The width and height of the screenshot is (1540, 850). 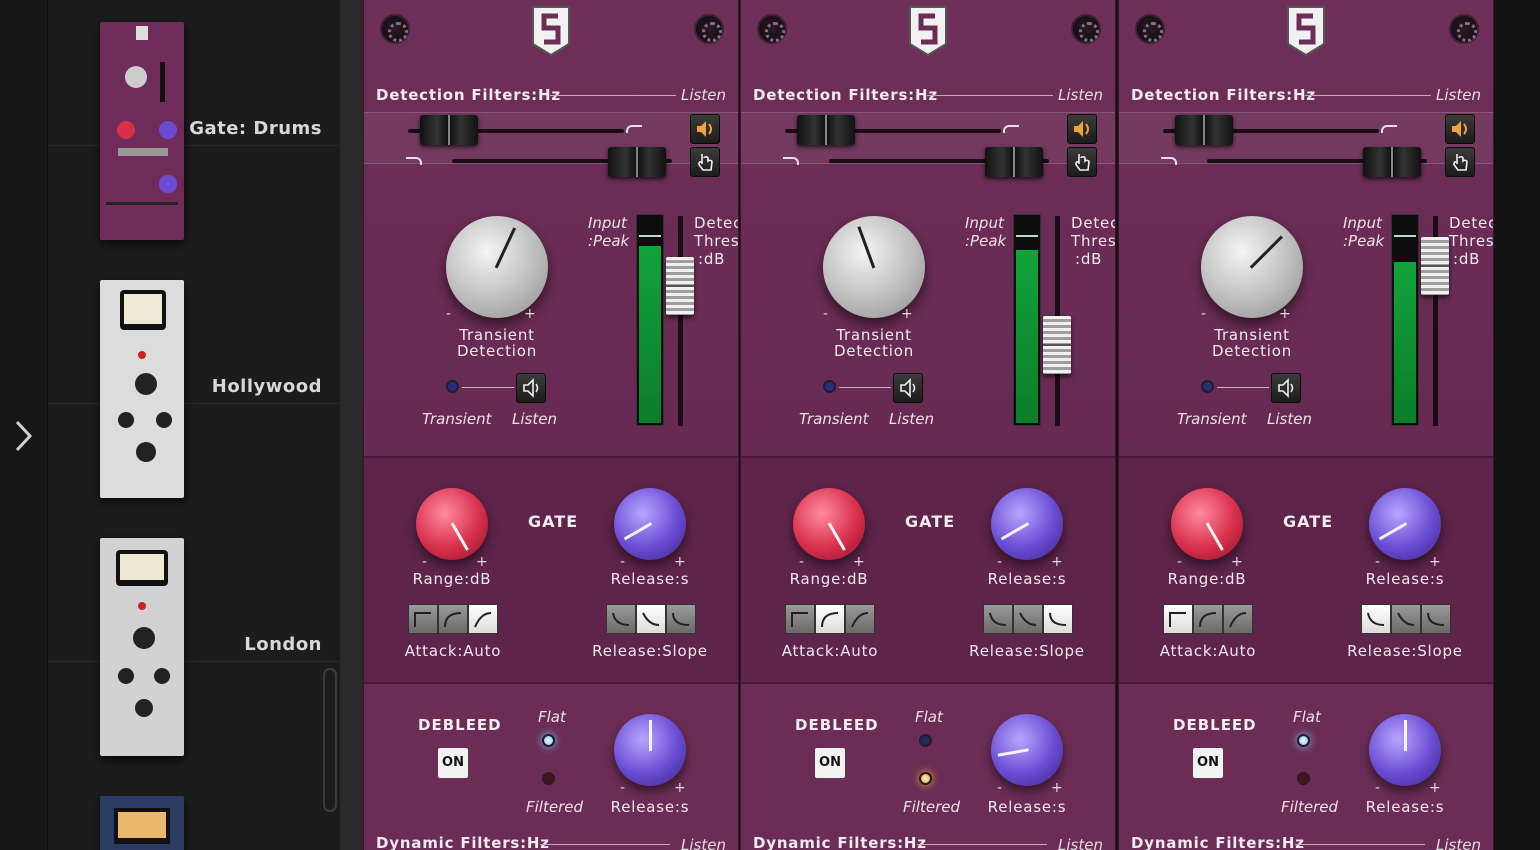 I want to click on threshold-track, so click(x=680, y=321).